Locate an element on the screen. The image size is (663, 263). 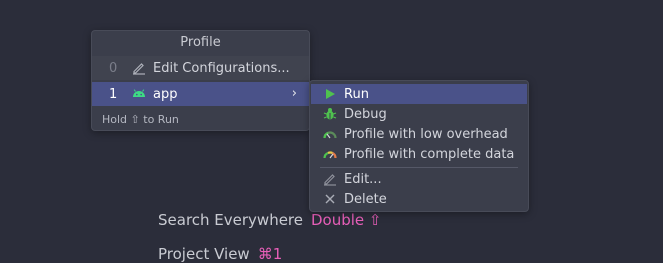
item-mnemonic: 0 is located at coordinates (113, 68).